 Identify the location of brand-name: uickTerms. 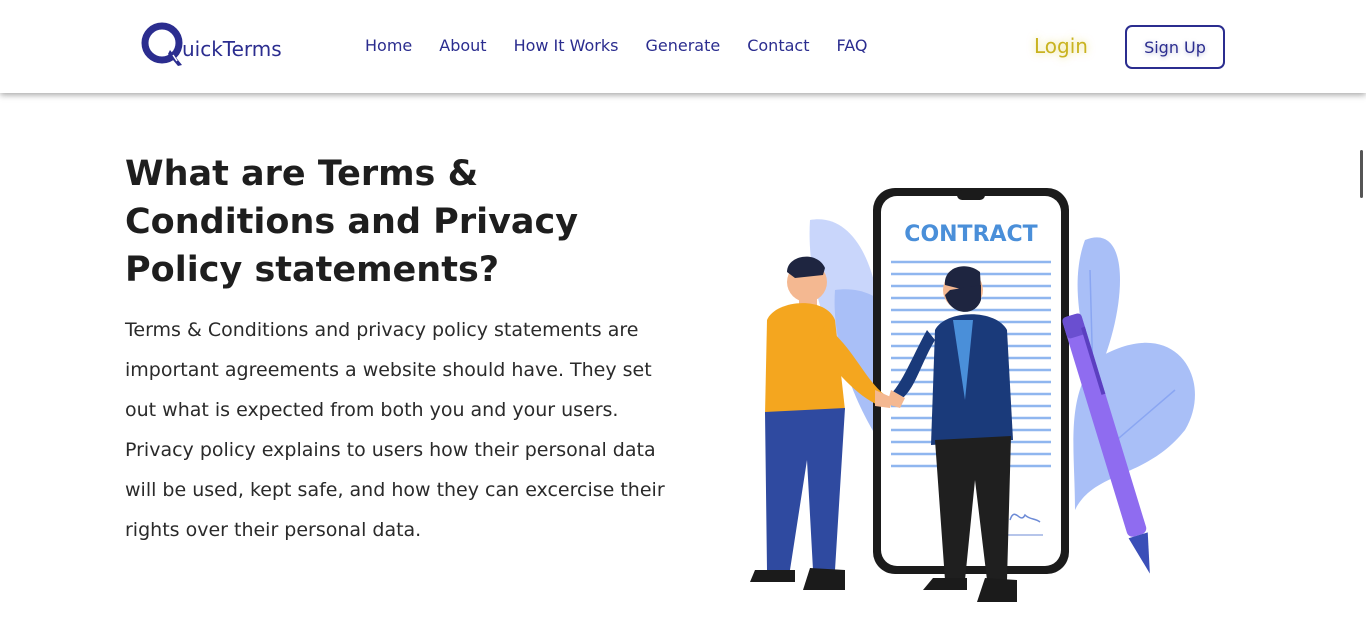
(232, 49).